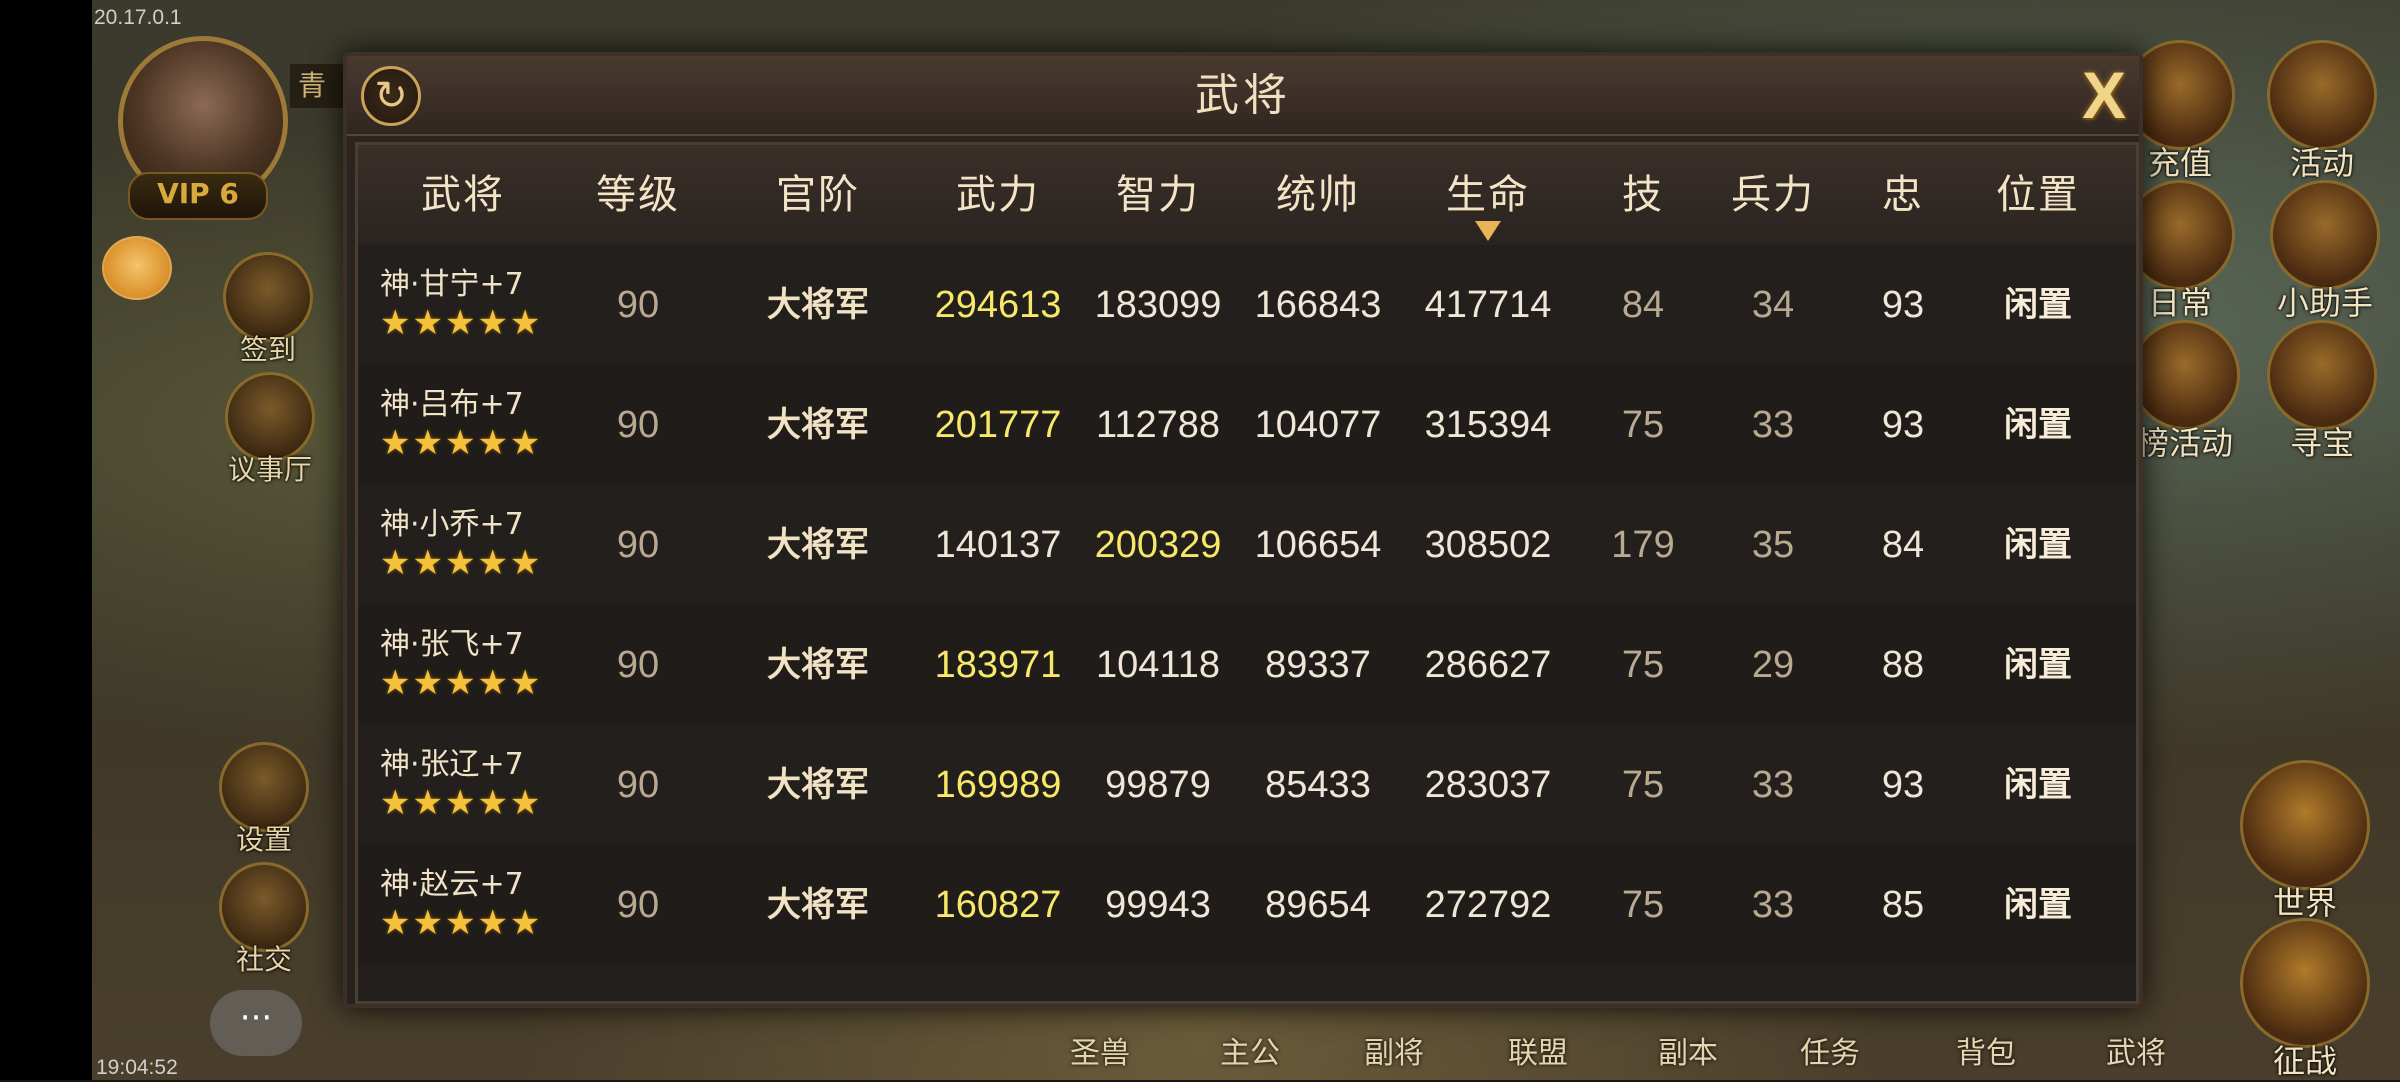 The height and width of the screenshot is (1082, 2400). I want to click on bottom-item-bag: 背包, so click(1986, 1050).